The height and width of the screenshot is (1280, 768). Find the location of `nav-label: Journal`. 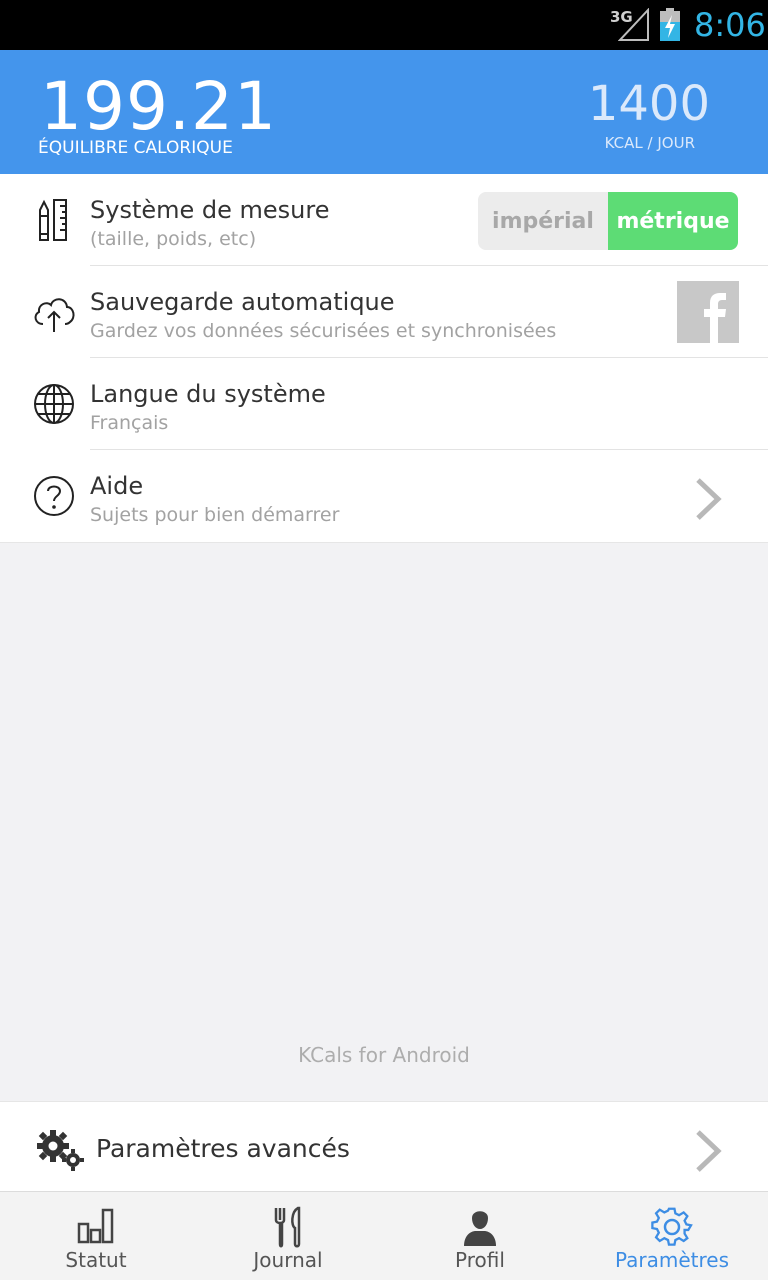

nav-label: Journal is located at coordinates (288, 1260).